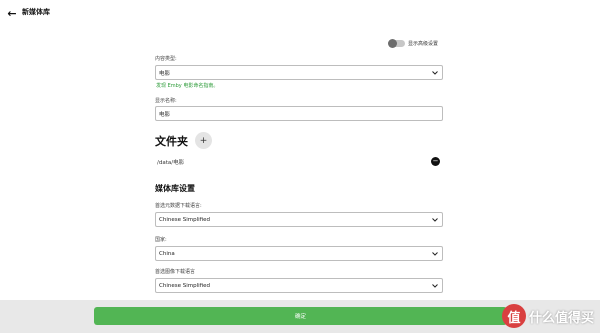 The width and height of the screenshot is (600, 333). I want to click on country-select: China, so click(299, 253).